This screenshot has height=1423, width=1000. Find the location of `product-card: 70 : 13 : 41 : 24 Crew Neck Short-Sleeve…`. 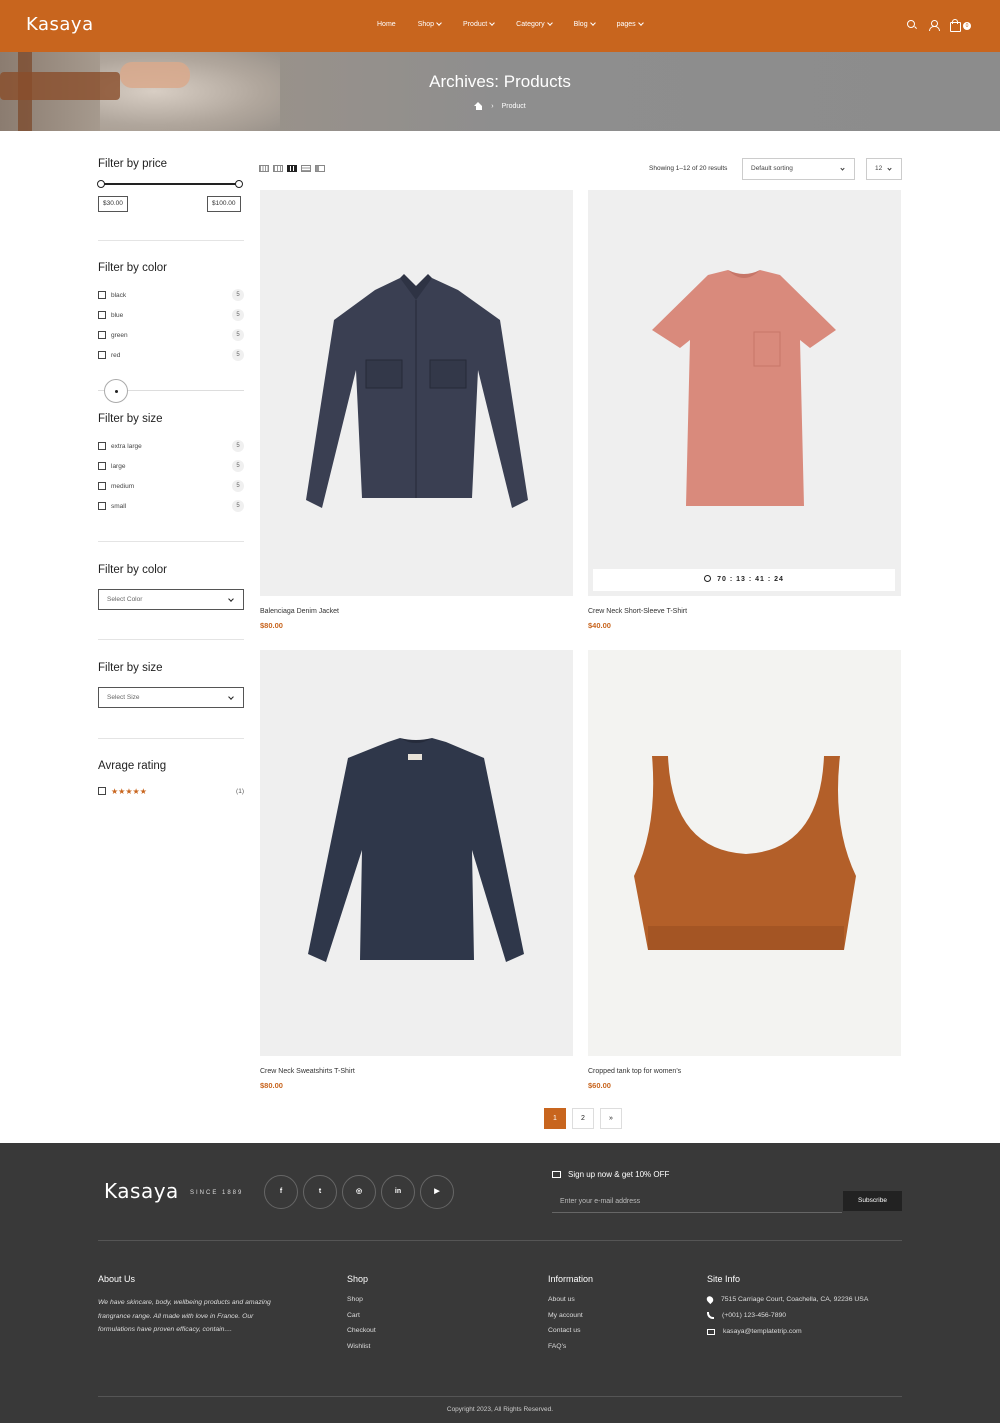

product-card: 70 : 13 : 41 : 24 Crew Neck Short-Sleeve… is located at coordinates (744, 410).